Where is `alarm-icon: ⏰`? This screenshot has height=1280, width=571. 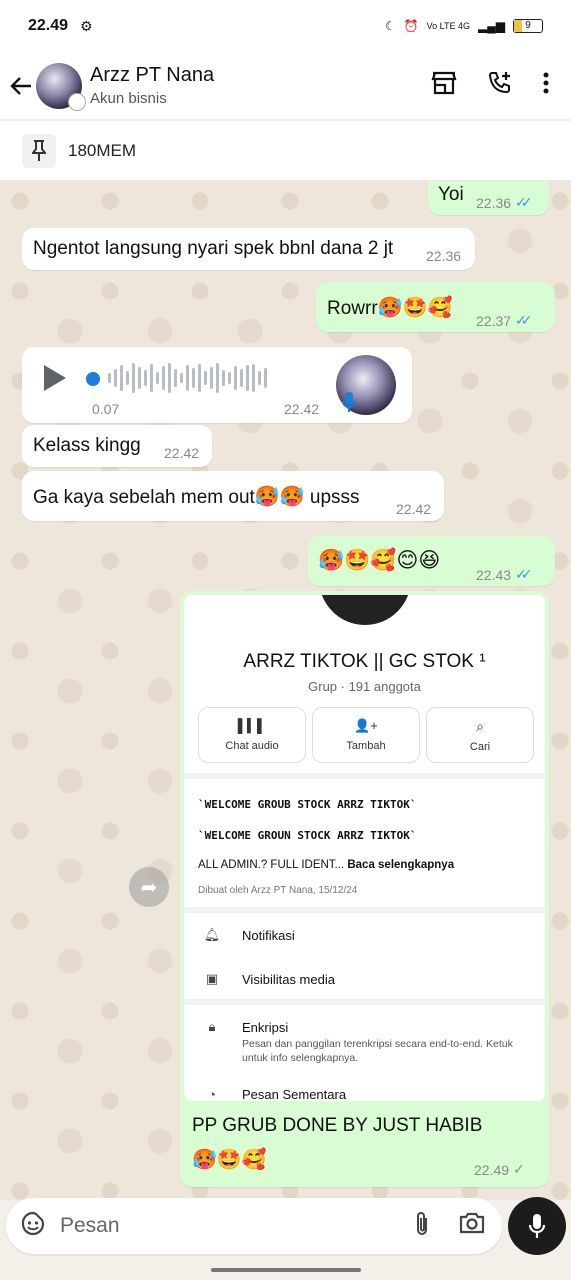
alarm-icon: ⏰ is located at coordinates (411, 26).